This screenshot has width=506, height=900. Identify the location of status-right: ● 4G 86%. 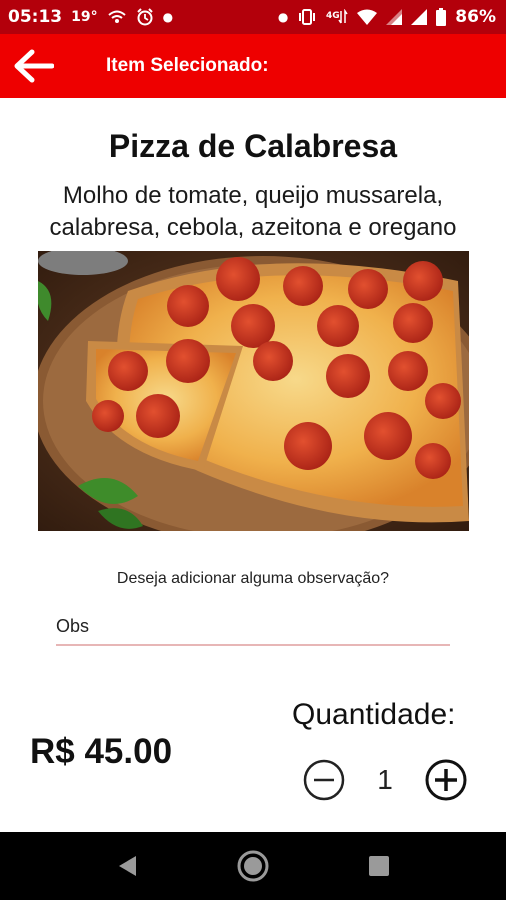
(387, 17).